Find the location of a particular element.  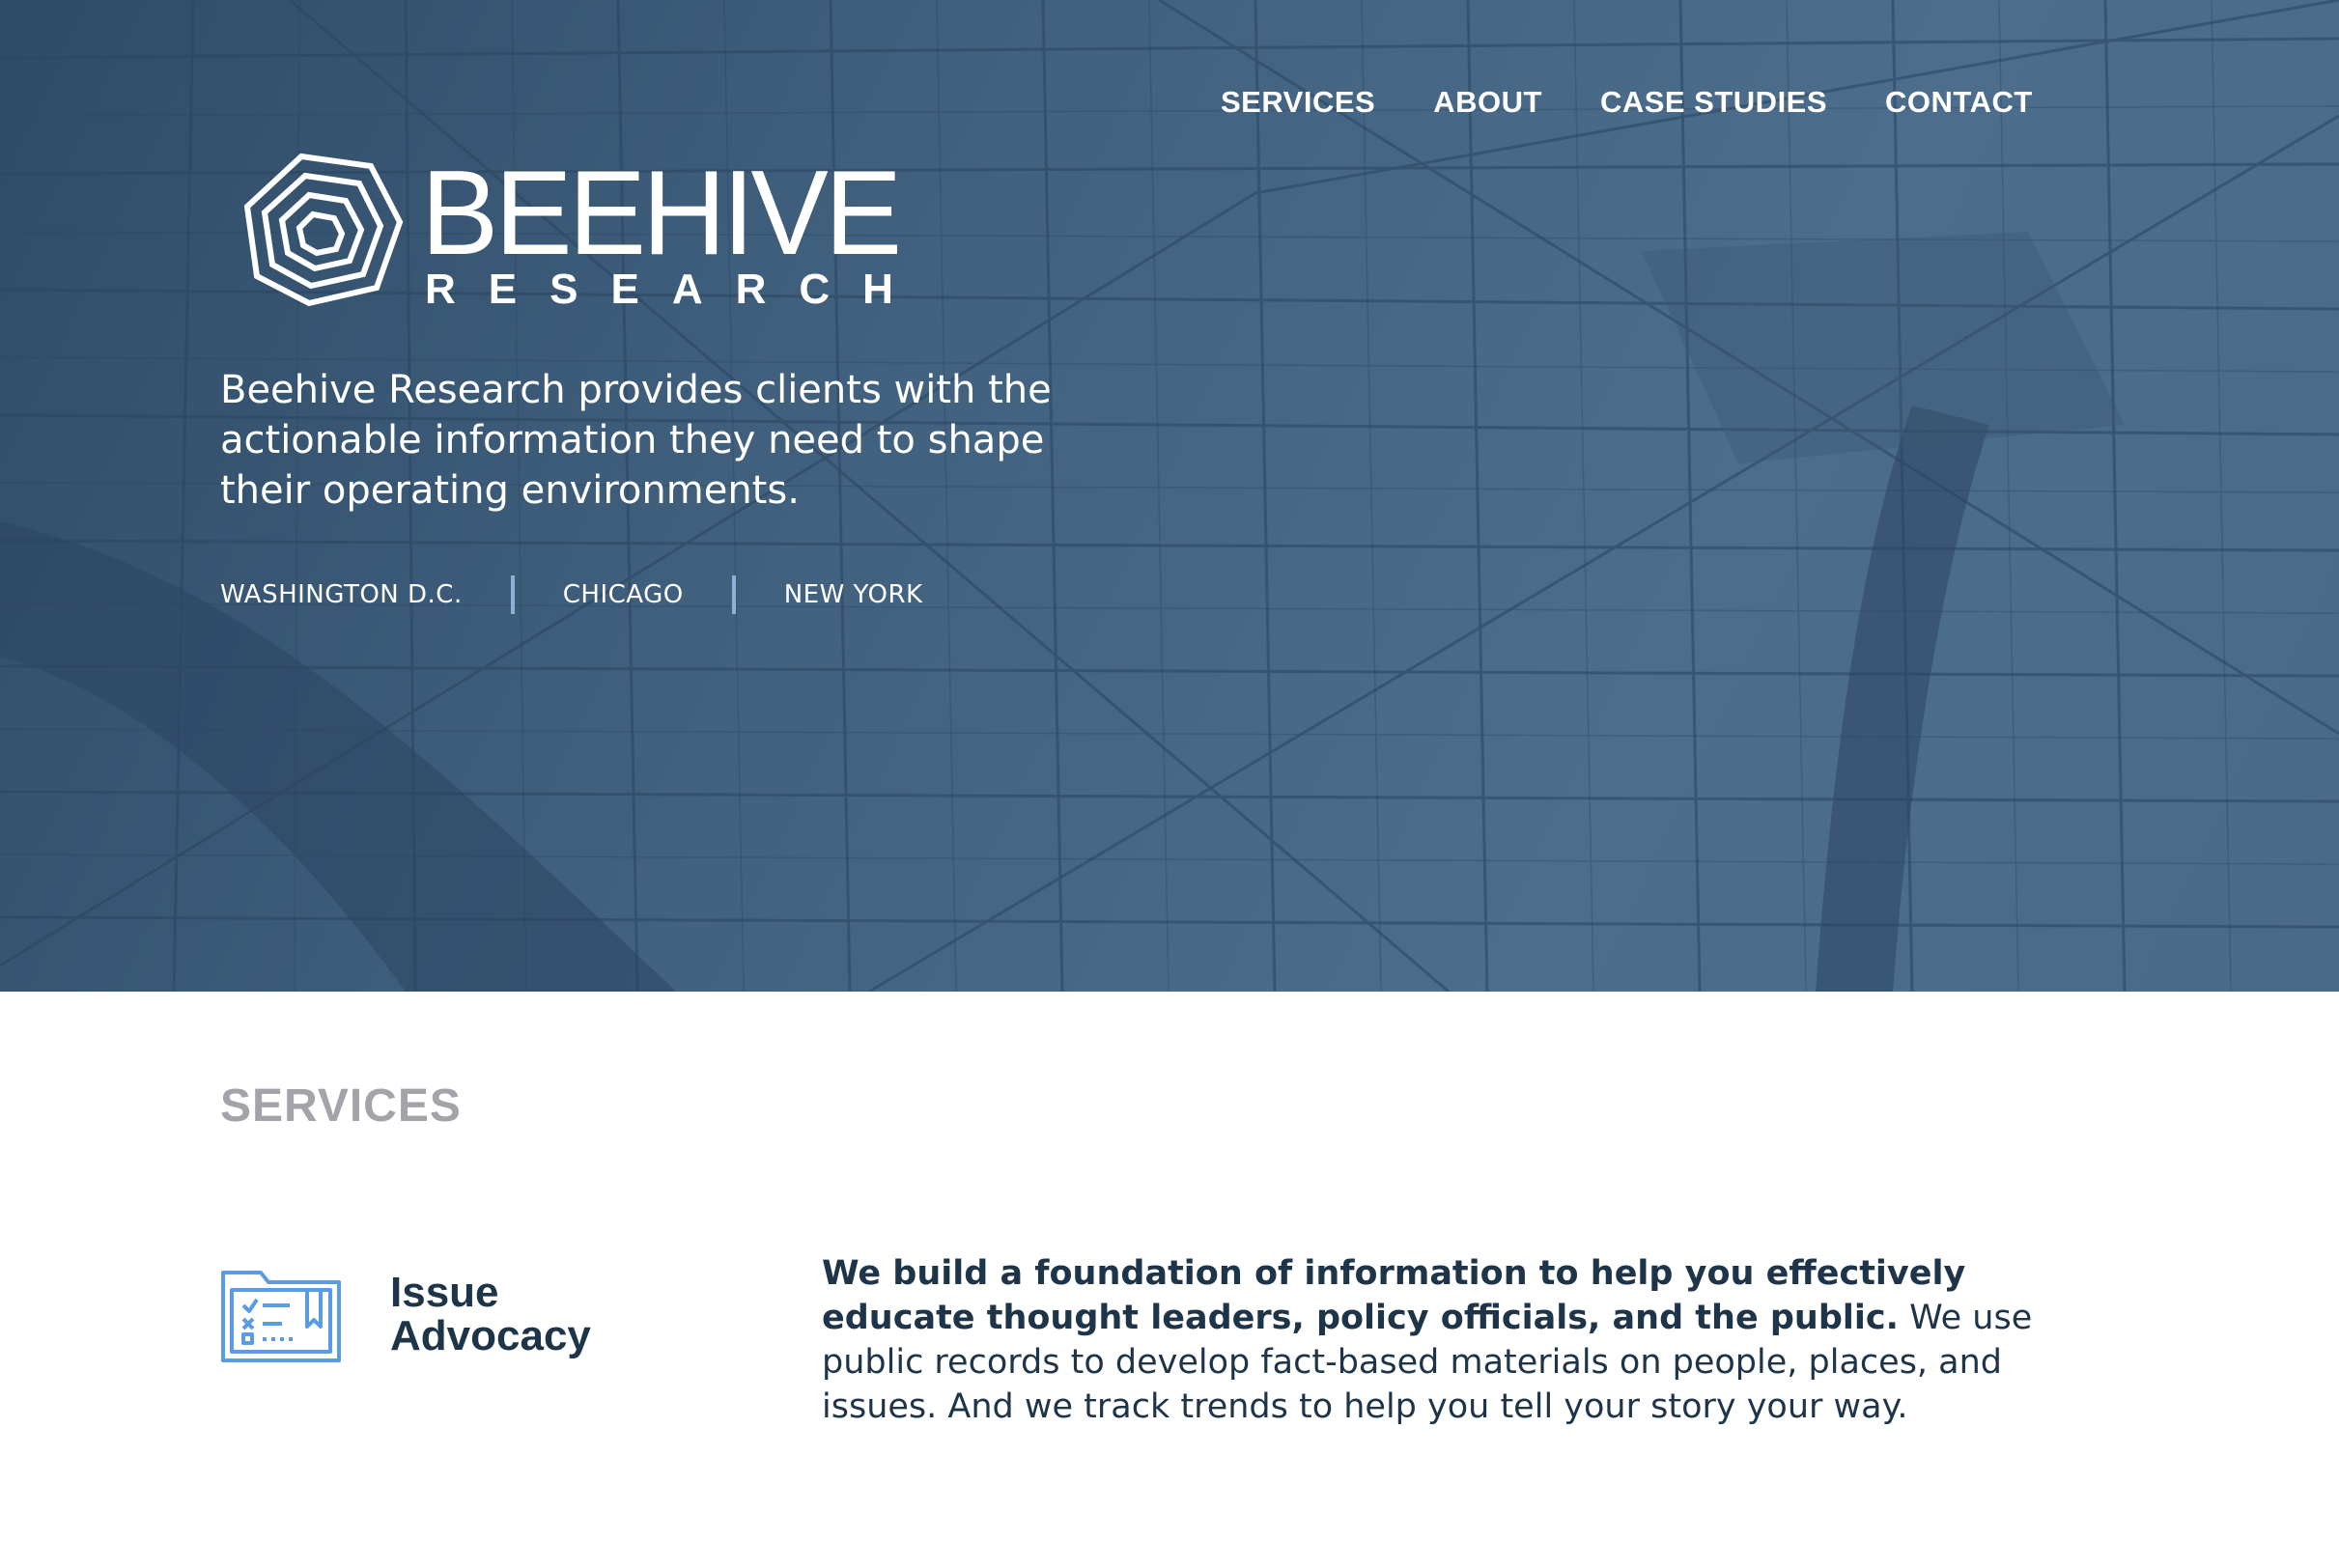

brand-logo: BEEHIVE RESEARCH is located at coordinates (576, 229).